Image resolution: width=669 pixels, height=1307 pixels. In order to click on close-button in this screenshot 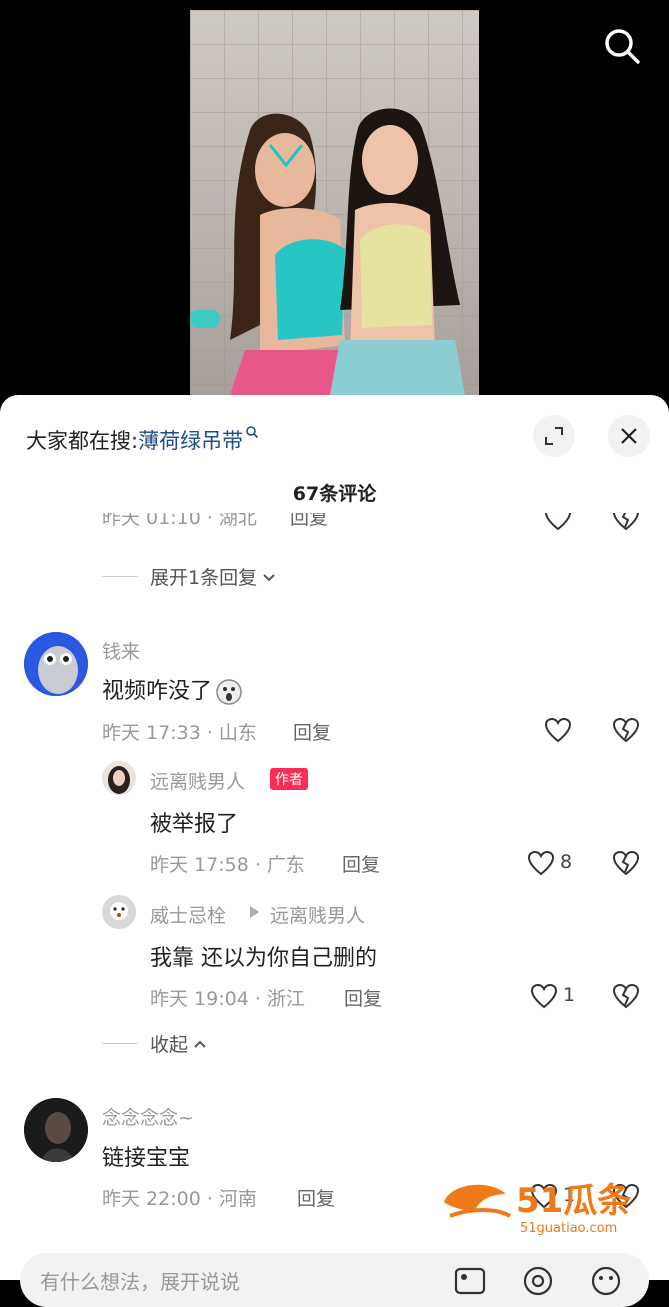, I will do `click(629, 436)`.